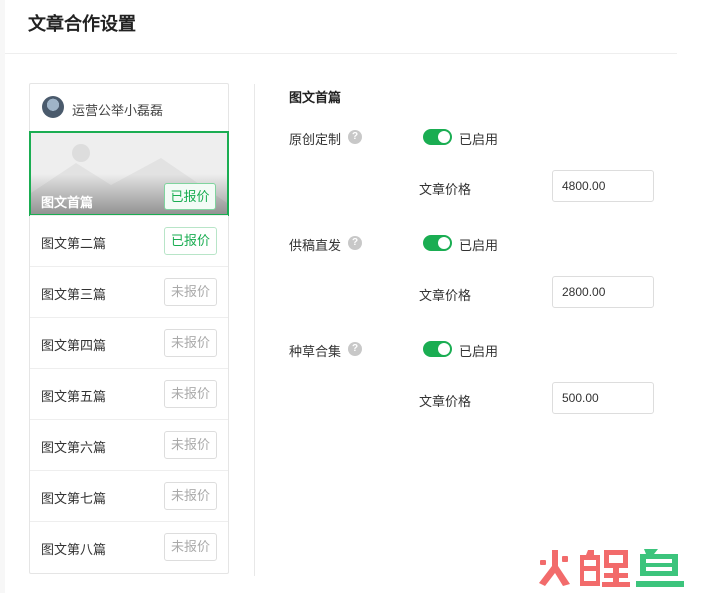 This screenshot has width=705, height=593. I want to click on price-label-collection: 文章价格, so click(445, 401).